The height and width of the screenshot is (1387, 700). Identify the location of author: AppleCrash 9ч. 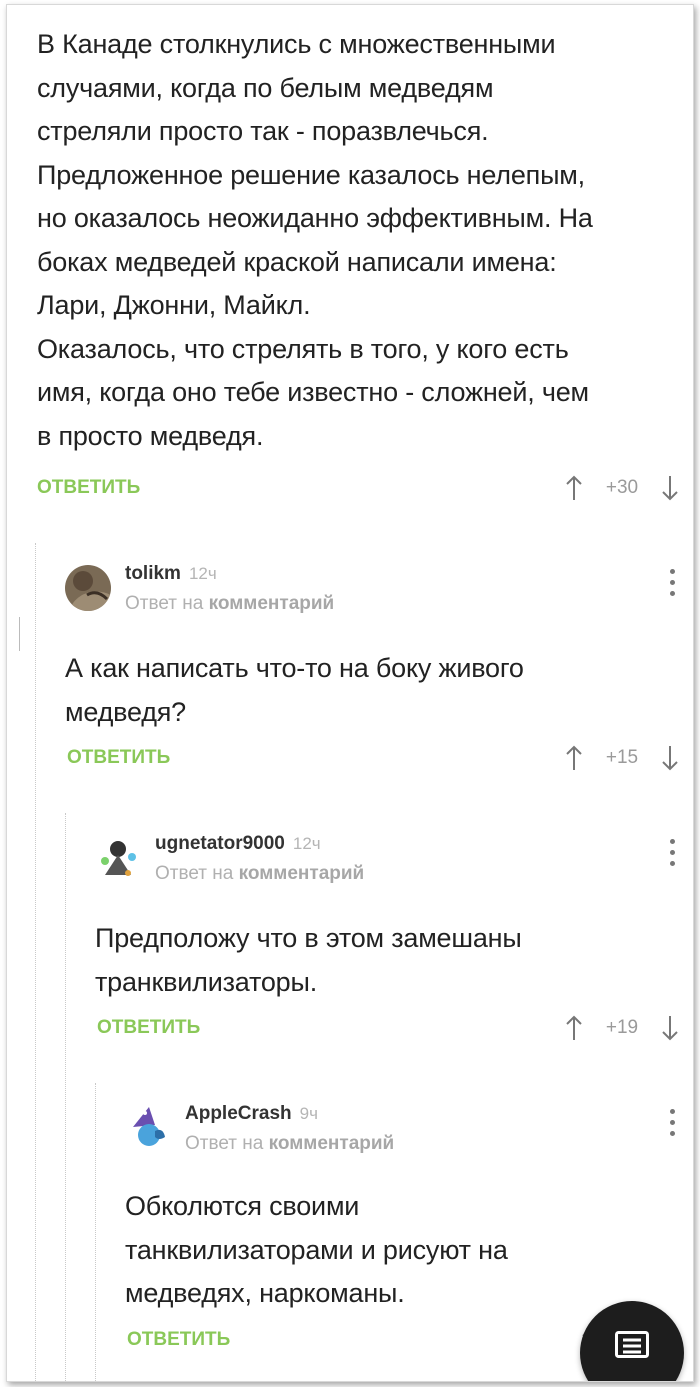
(251, 1114).